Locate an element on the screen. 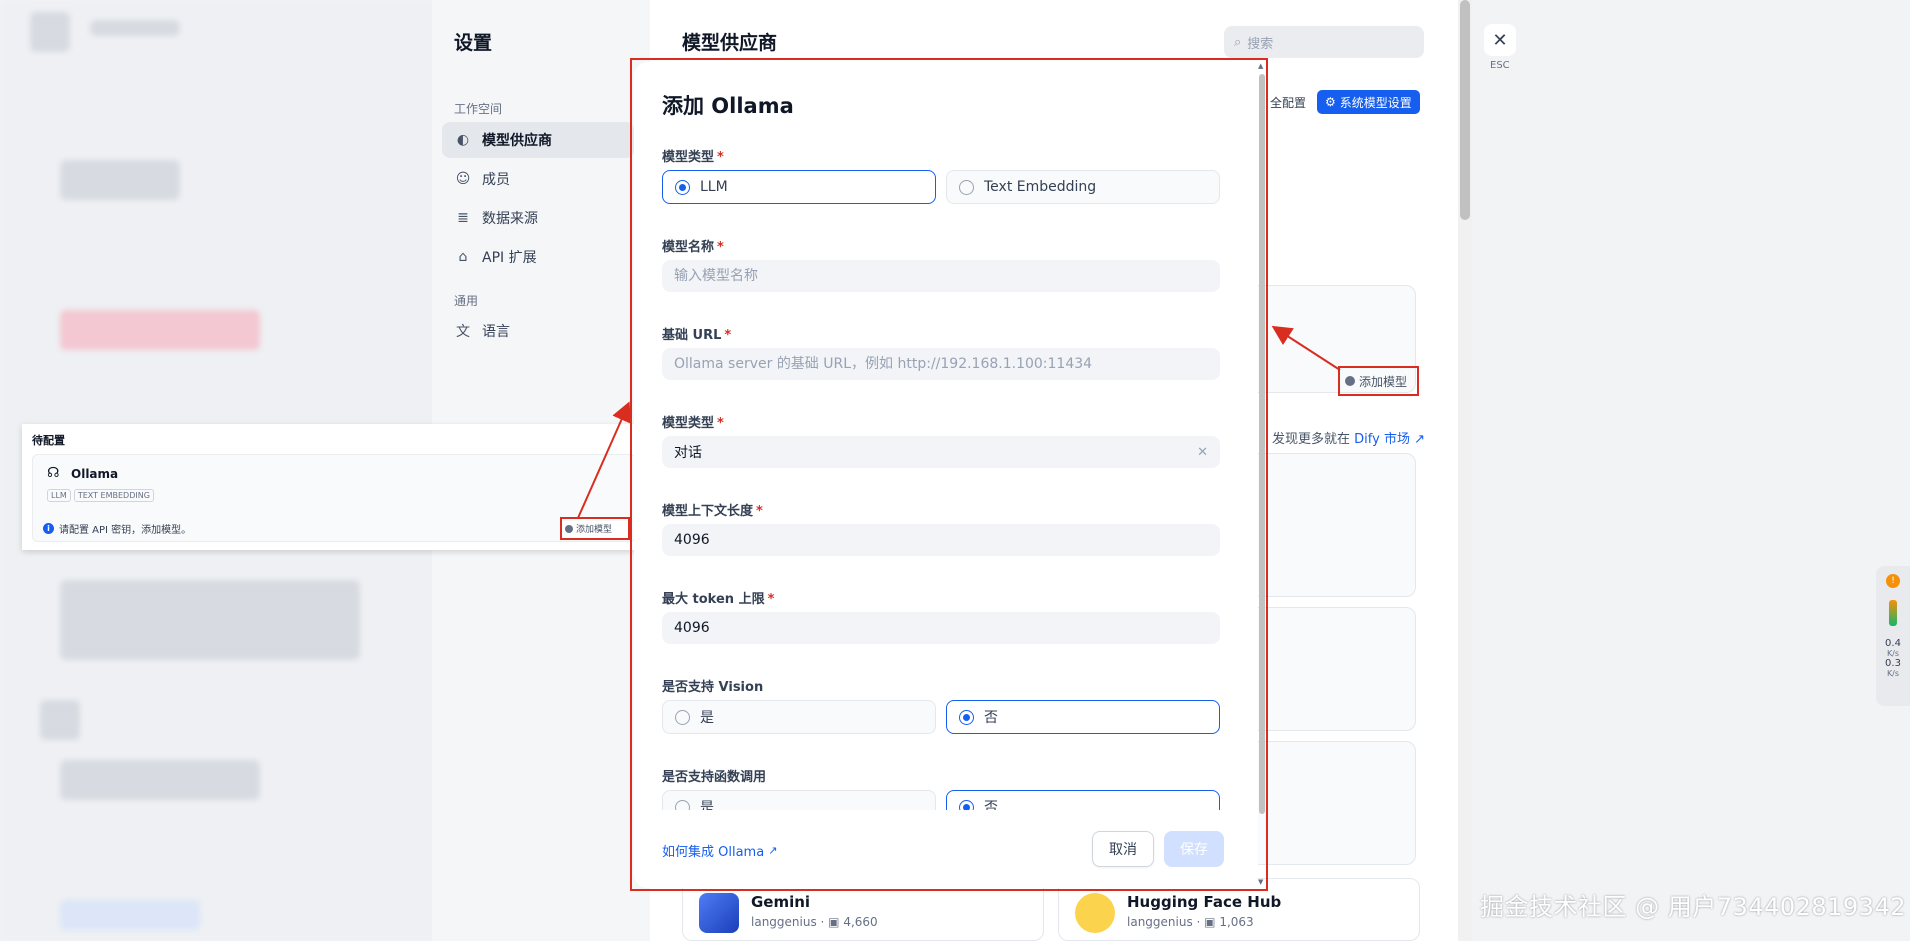  callout-provider-name: Ollama is located at coordinates (95, 474).